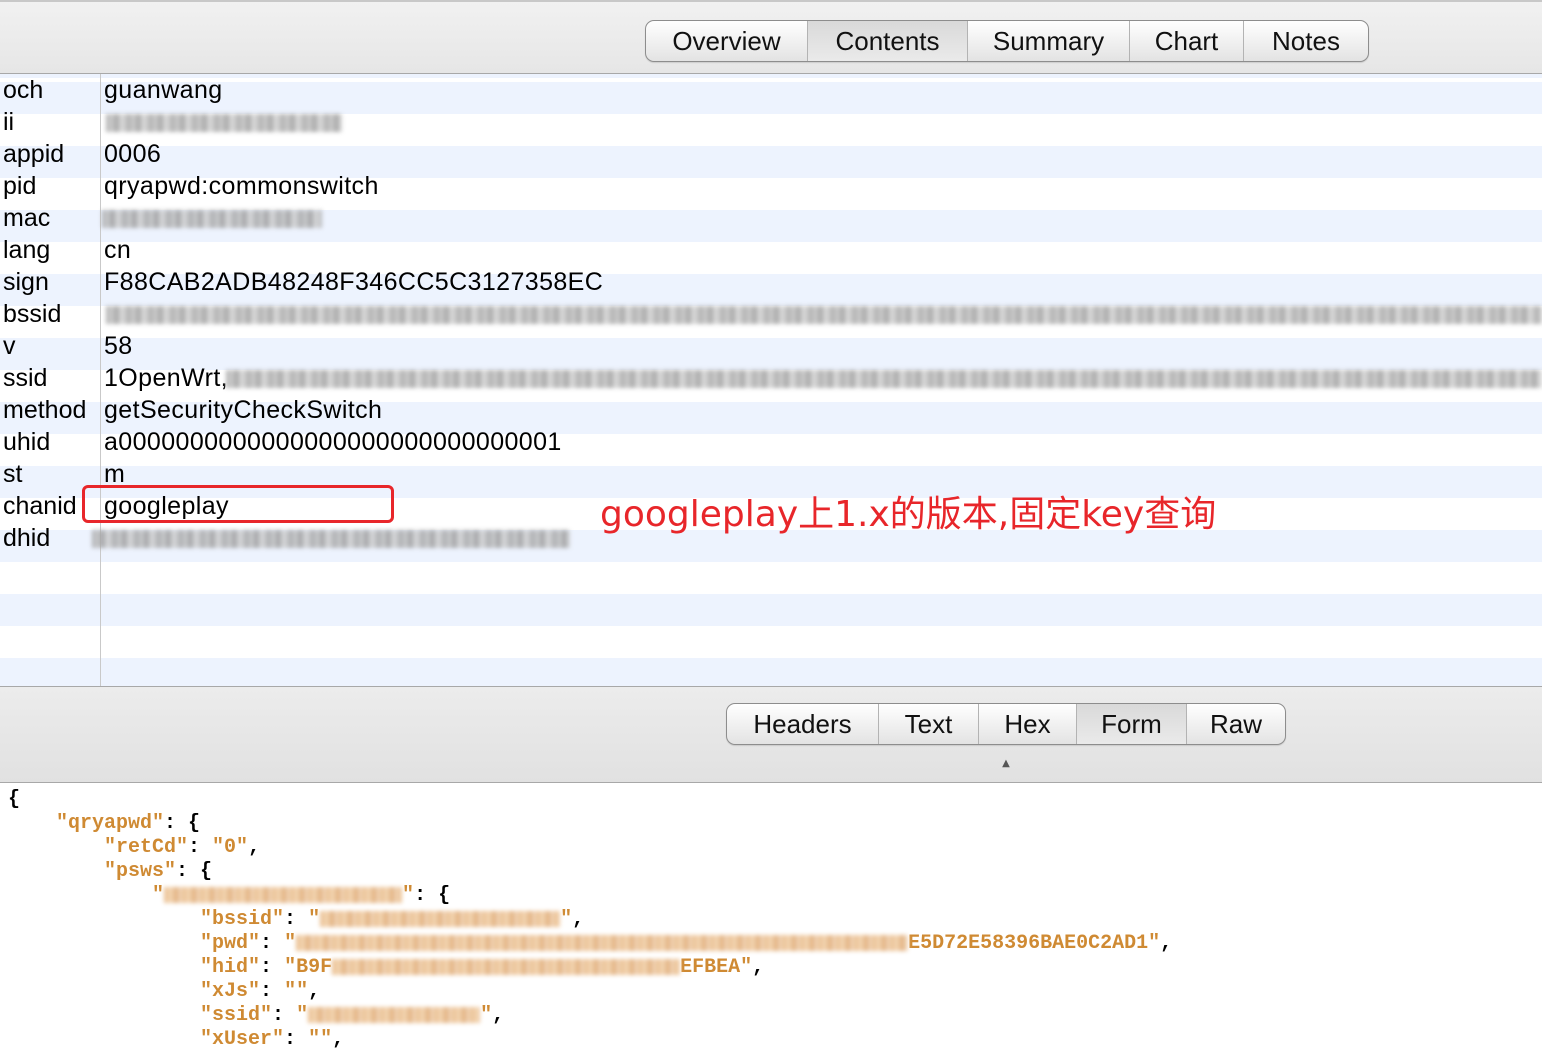 The height and width of the screenshot is (1058, 1542). Describe the element at coordinates (771, 218) in the screenshot. I see `table-row: mac` at that location.